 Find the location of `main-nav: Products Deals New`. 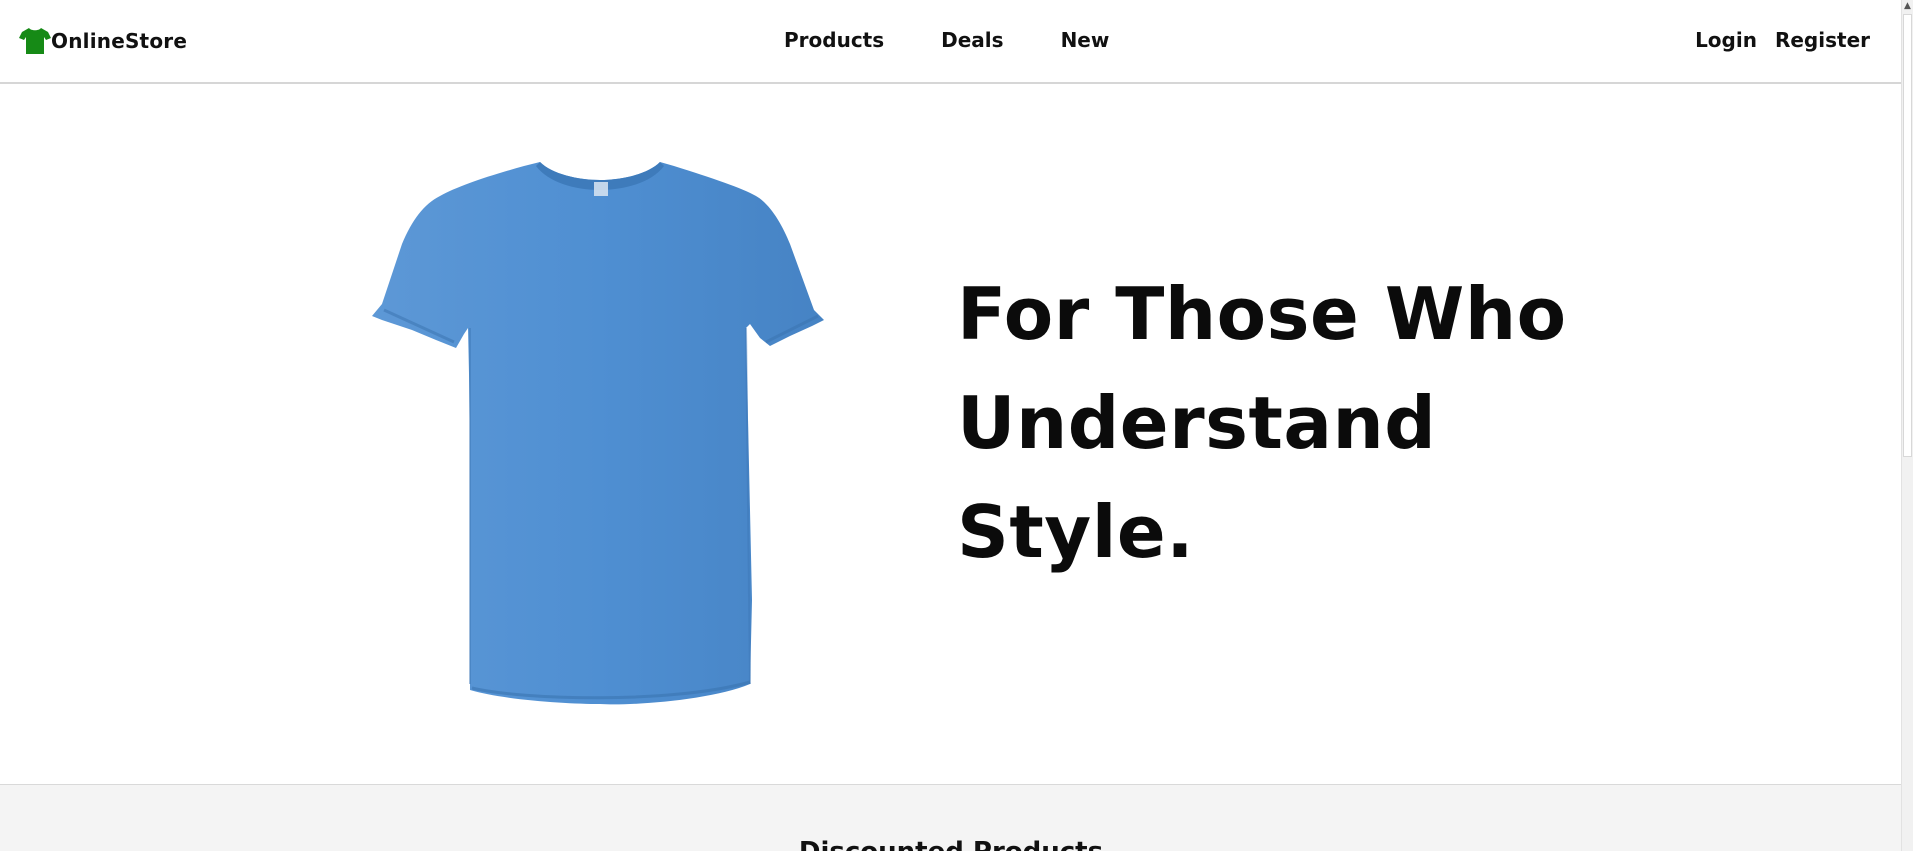

main-nav: Products Deals New is located at coordinates (975, 40).